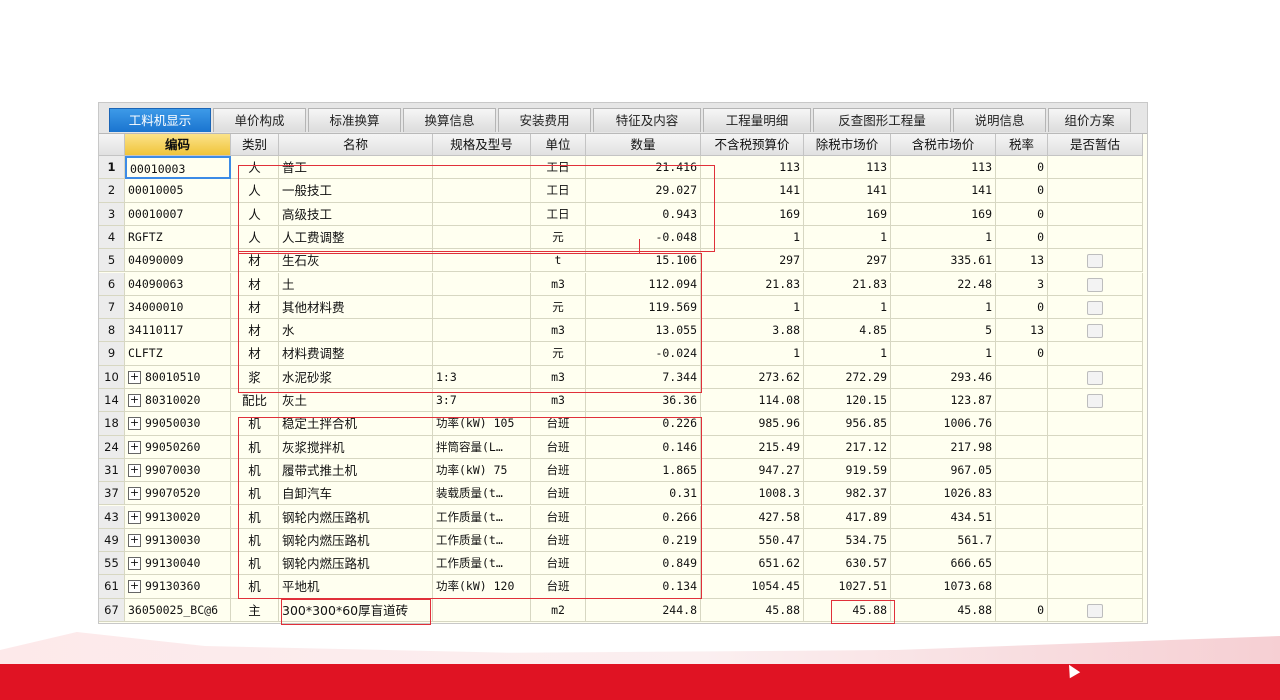 The height and width of the screenshot is (700, 1280). What do you see at coordinates (1089, 120) in the screenshot?
I see `tab-10: 组价方案` at bounding box center [1089, 120].